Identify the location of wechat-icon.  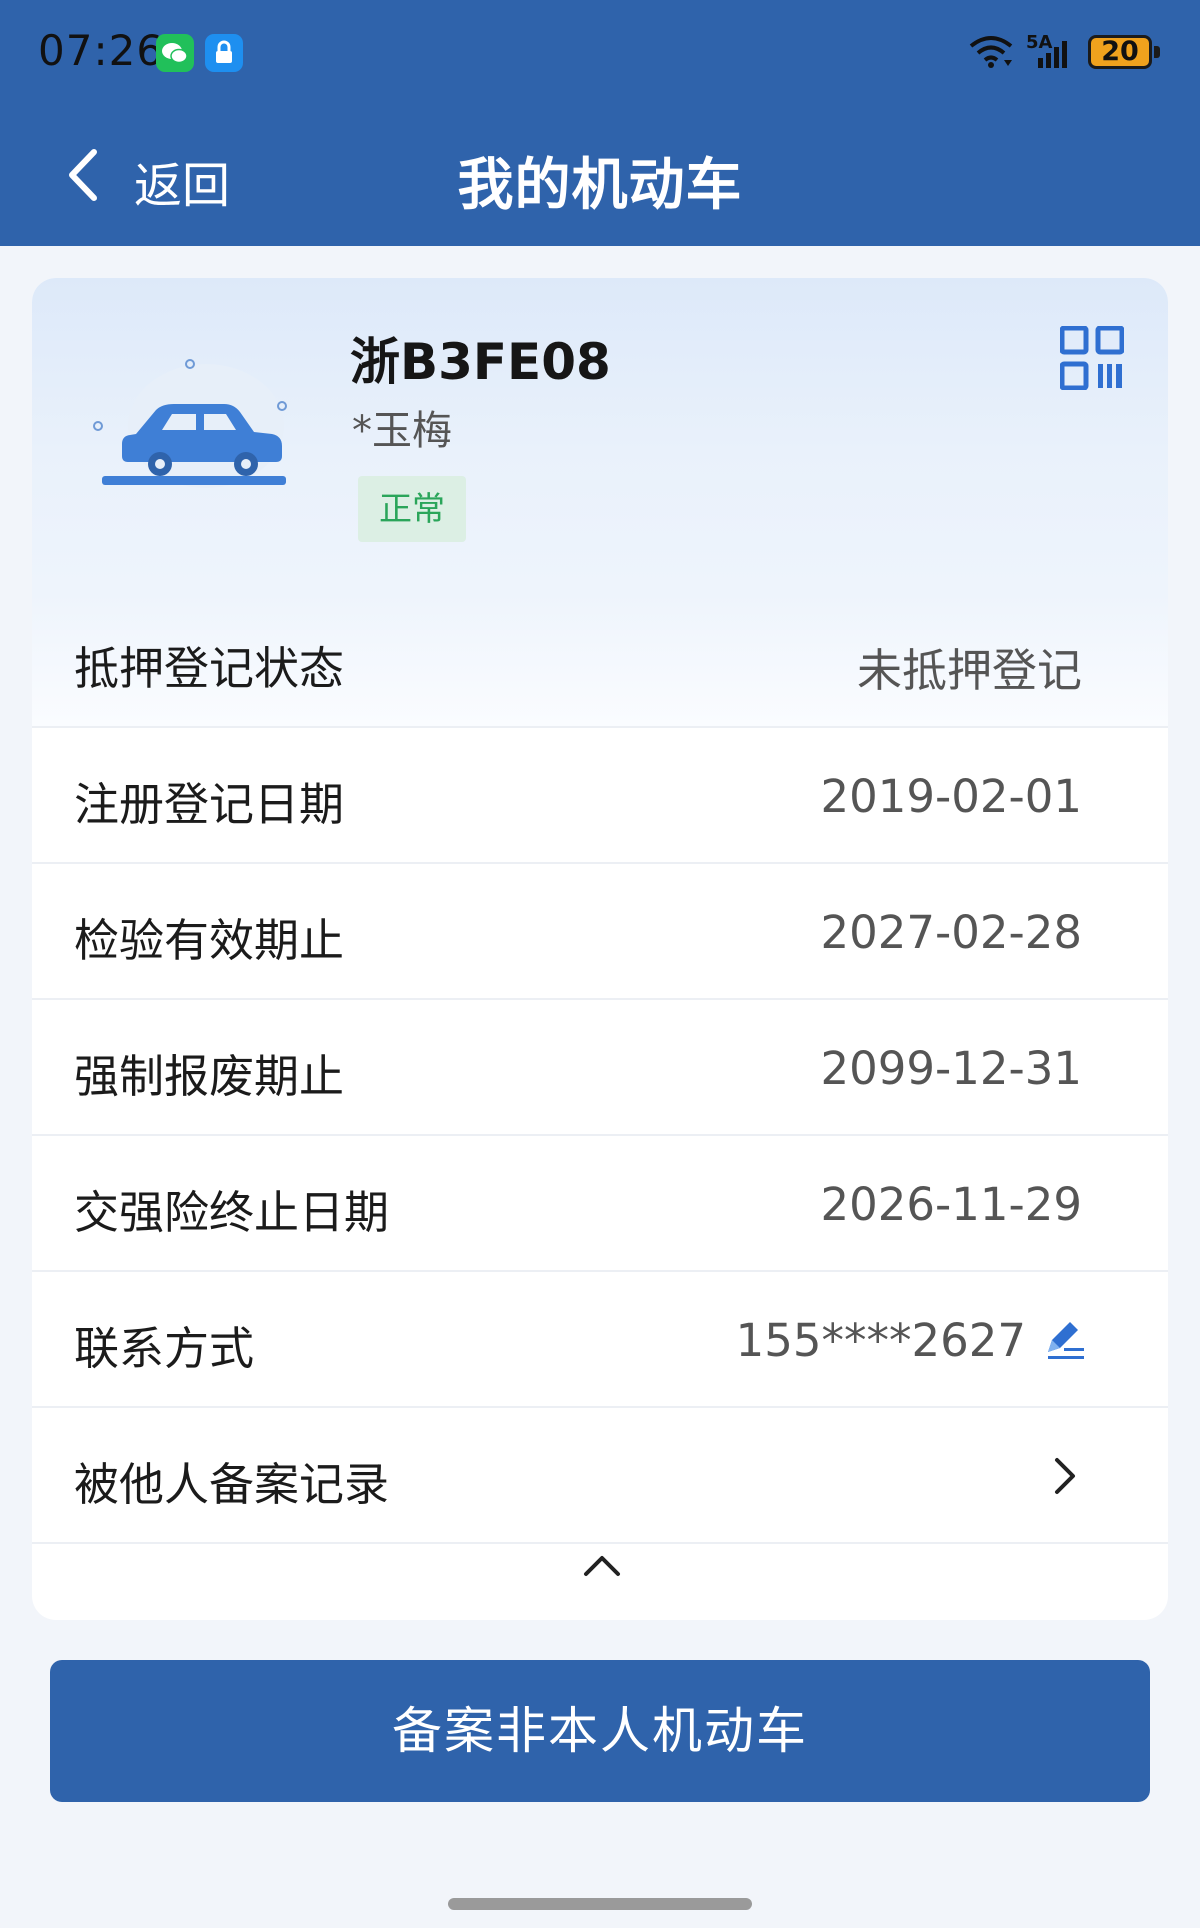
(175, 53).